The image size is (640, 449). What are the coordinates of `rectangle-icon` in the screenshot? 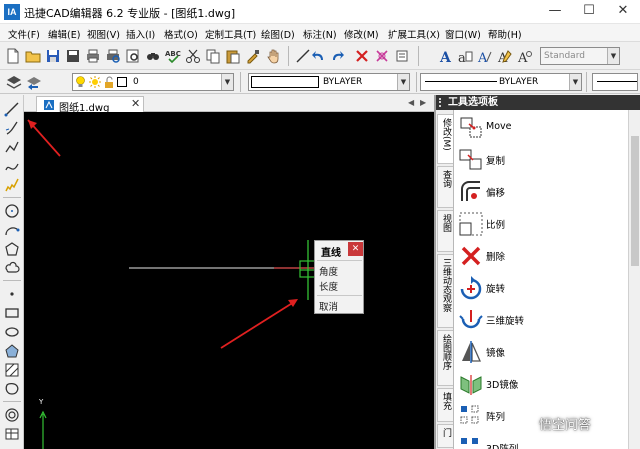 It's located at (12, 313).